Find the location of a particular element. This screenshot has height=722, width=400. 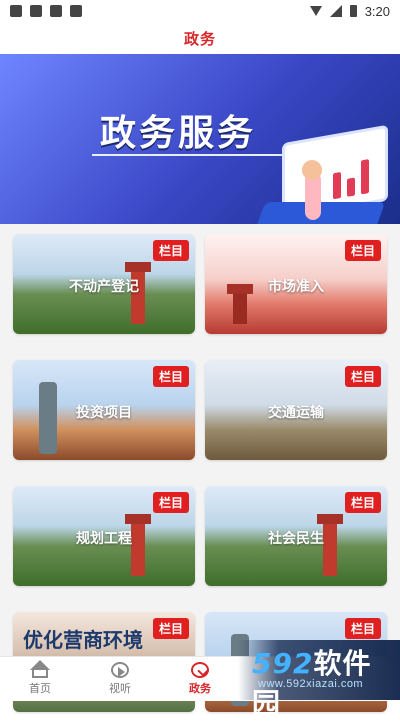

service-card-livelihood: 社会民生 栏目 is located at coordinates (296, 536).